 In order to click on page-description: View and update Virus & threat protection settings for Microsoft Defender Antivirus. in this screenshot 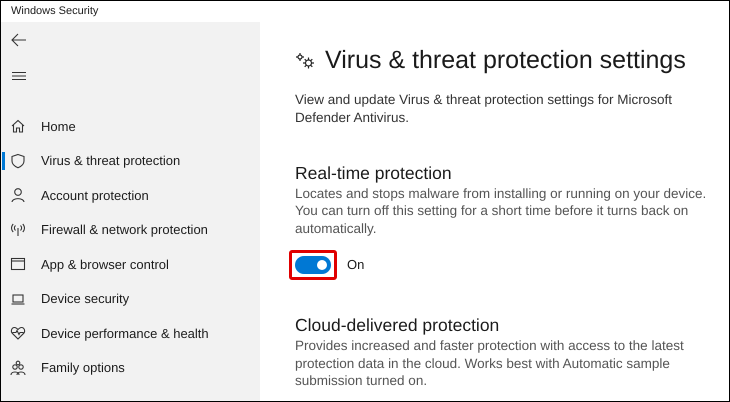, I will do `click(484, 108)`.